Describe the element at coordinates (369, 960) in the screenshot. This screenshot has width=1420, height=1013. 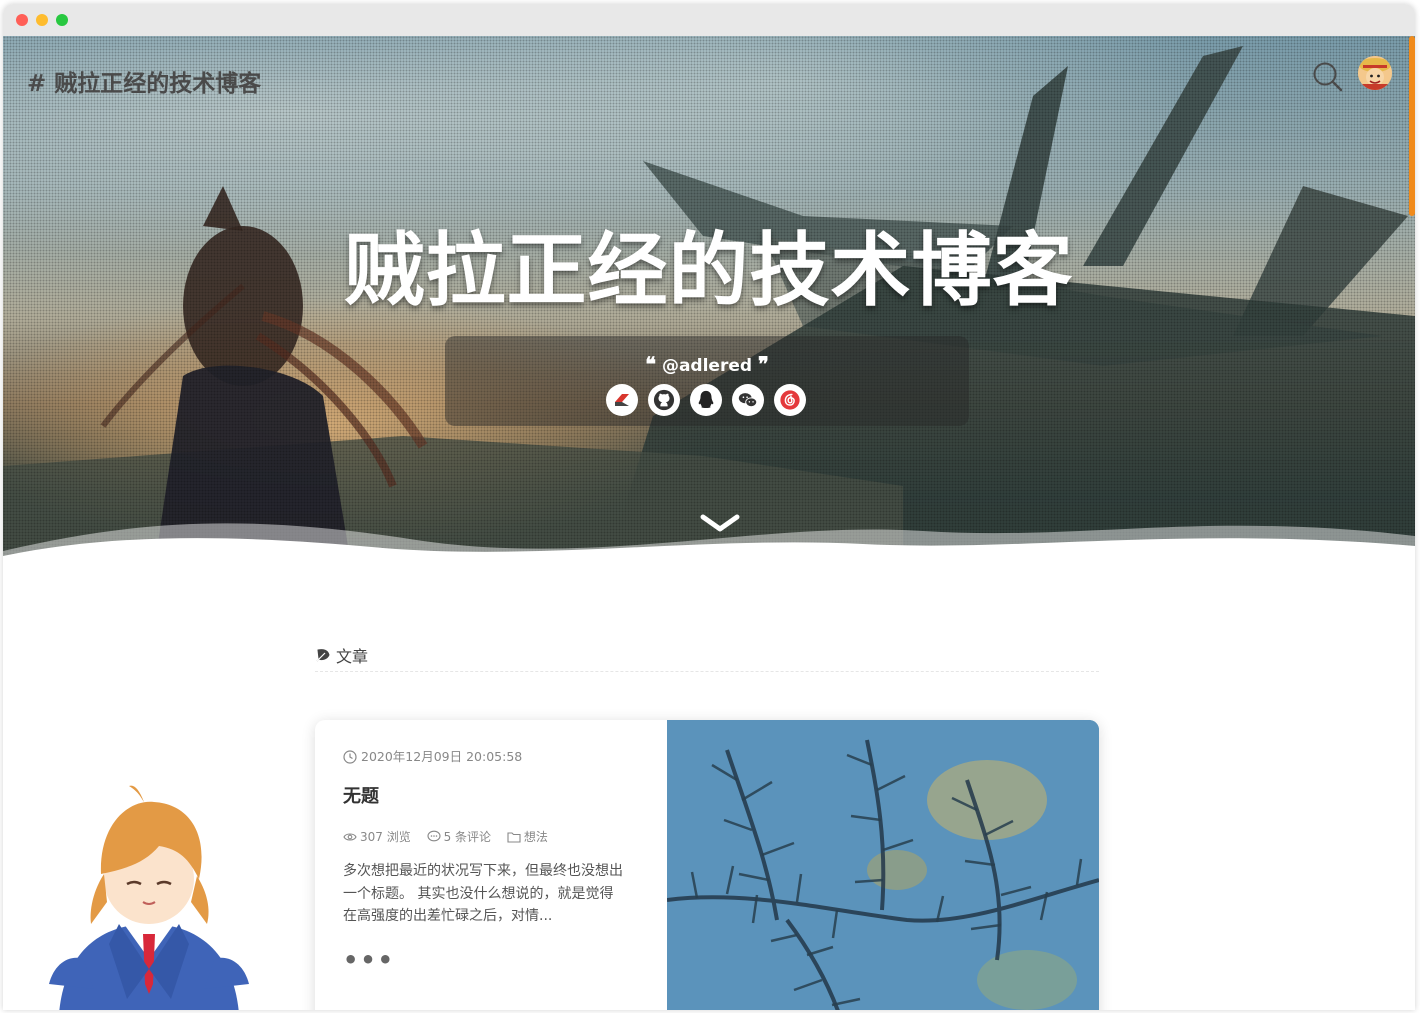
I see `read-more-button: •••` at that location.